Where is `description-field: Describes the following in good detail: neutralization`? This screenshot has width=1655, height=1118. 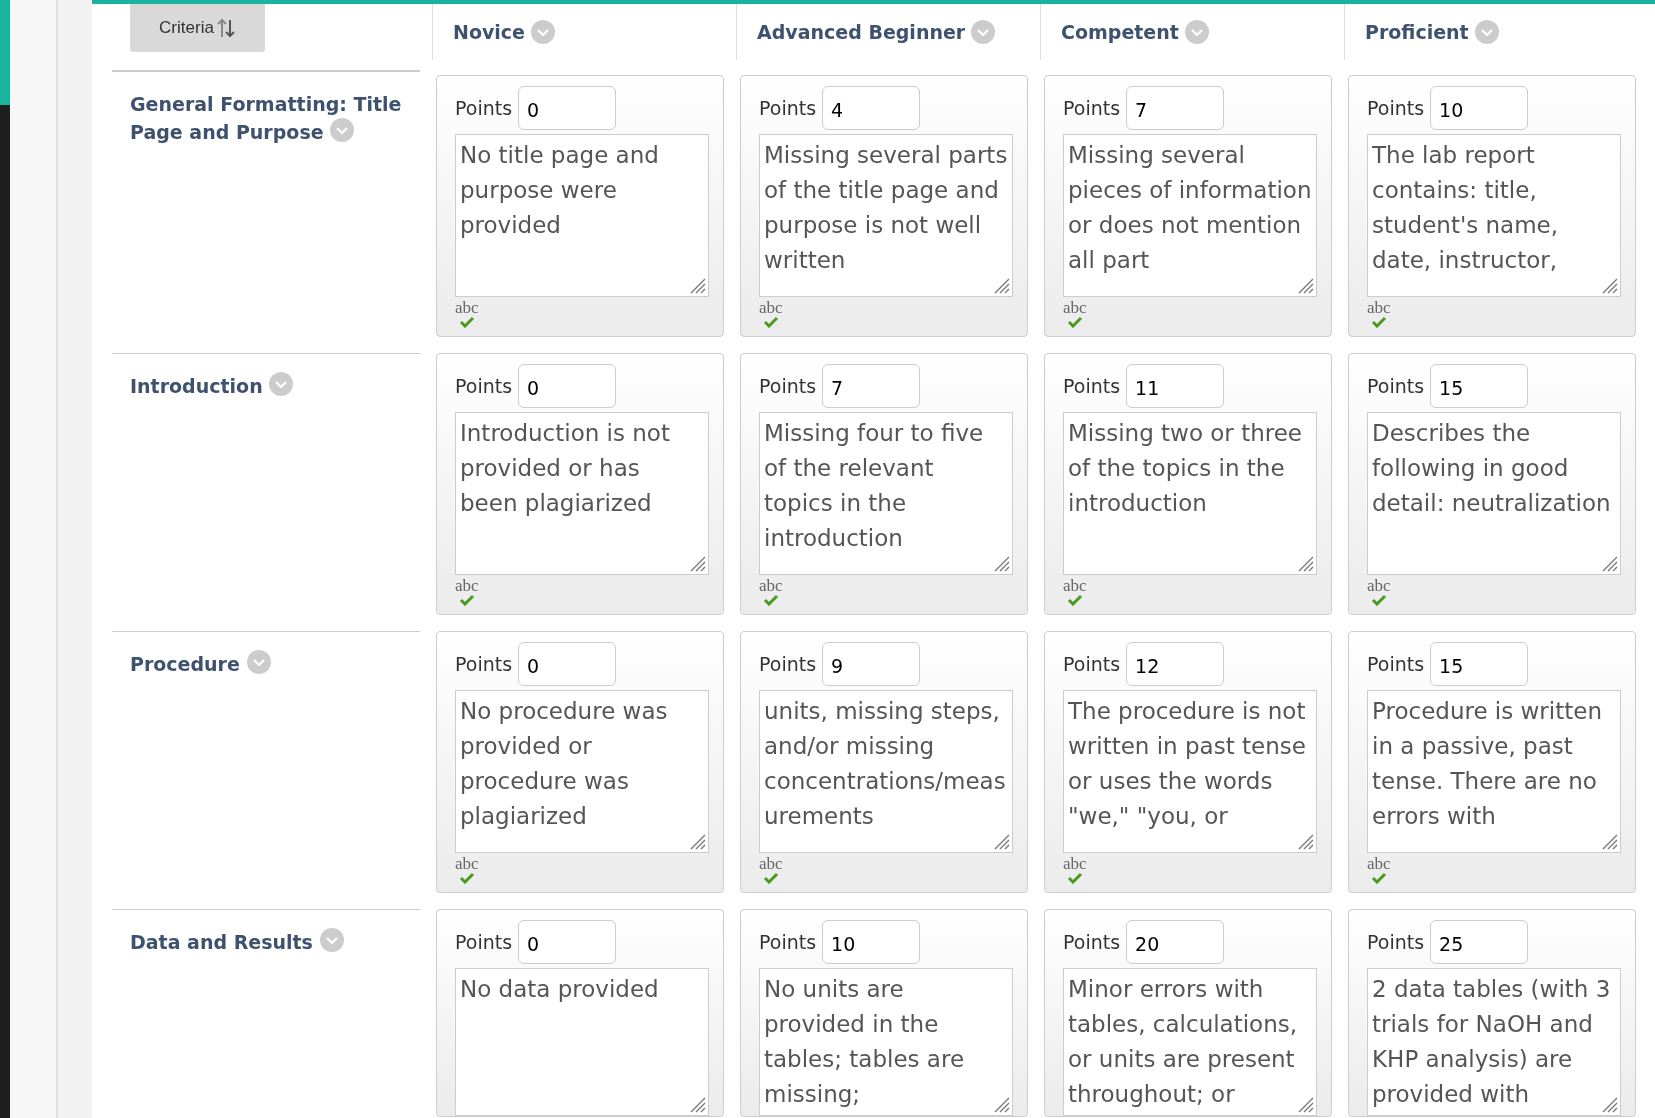
description-field: Describes the following in good detail: neutralization is located at coordinates (1494, 493).